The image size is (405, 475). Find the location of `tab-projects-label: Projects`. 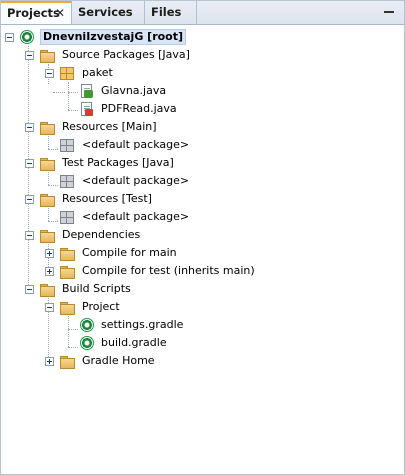

tab-projects-label: Projects is located at coordinates (33, 13).